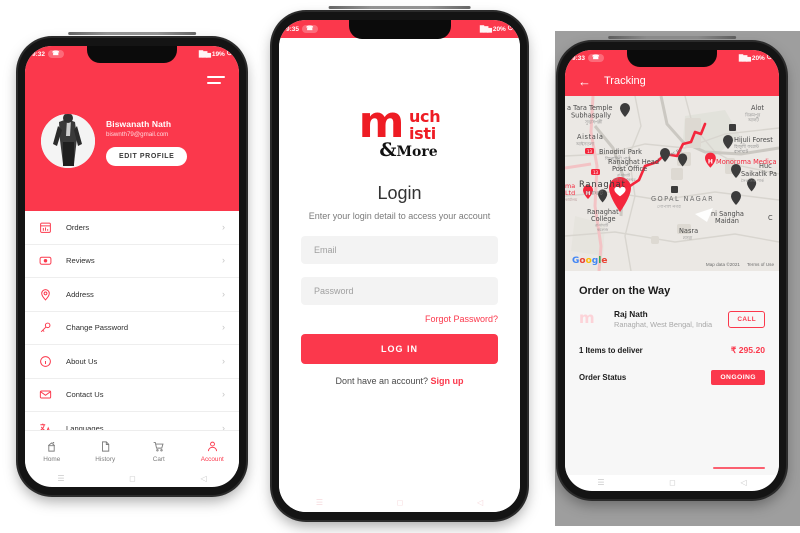 The width and height of the screenshot is (800, 533). I want to click on logo-letter-m: m, so click(381, 122).